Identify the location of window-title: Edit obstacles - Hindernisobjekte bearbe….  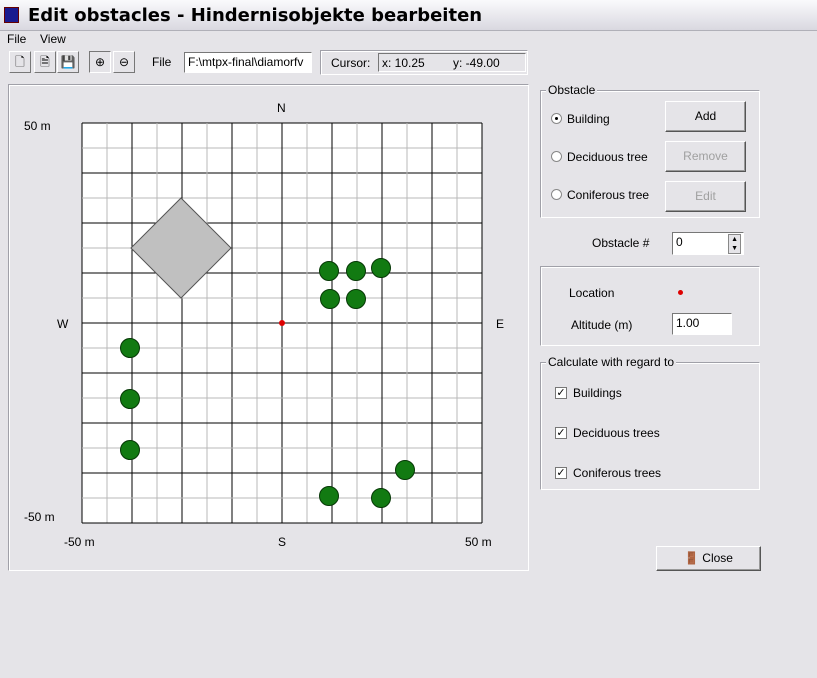
(255, 15).